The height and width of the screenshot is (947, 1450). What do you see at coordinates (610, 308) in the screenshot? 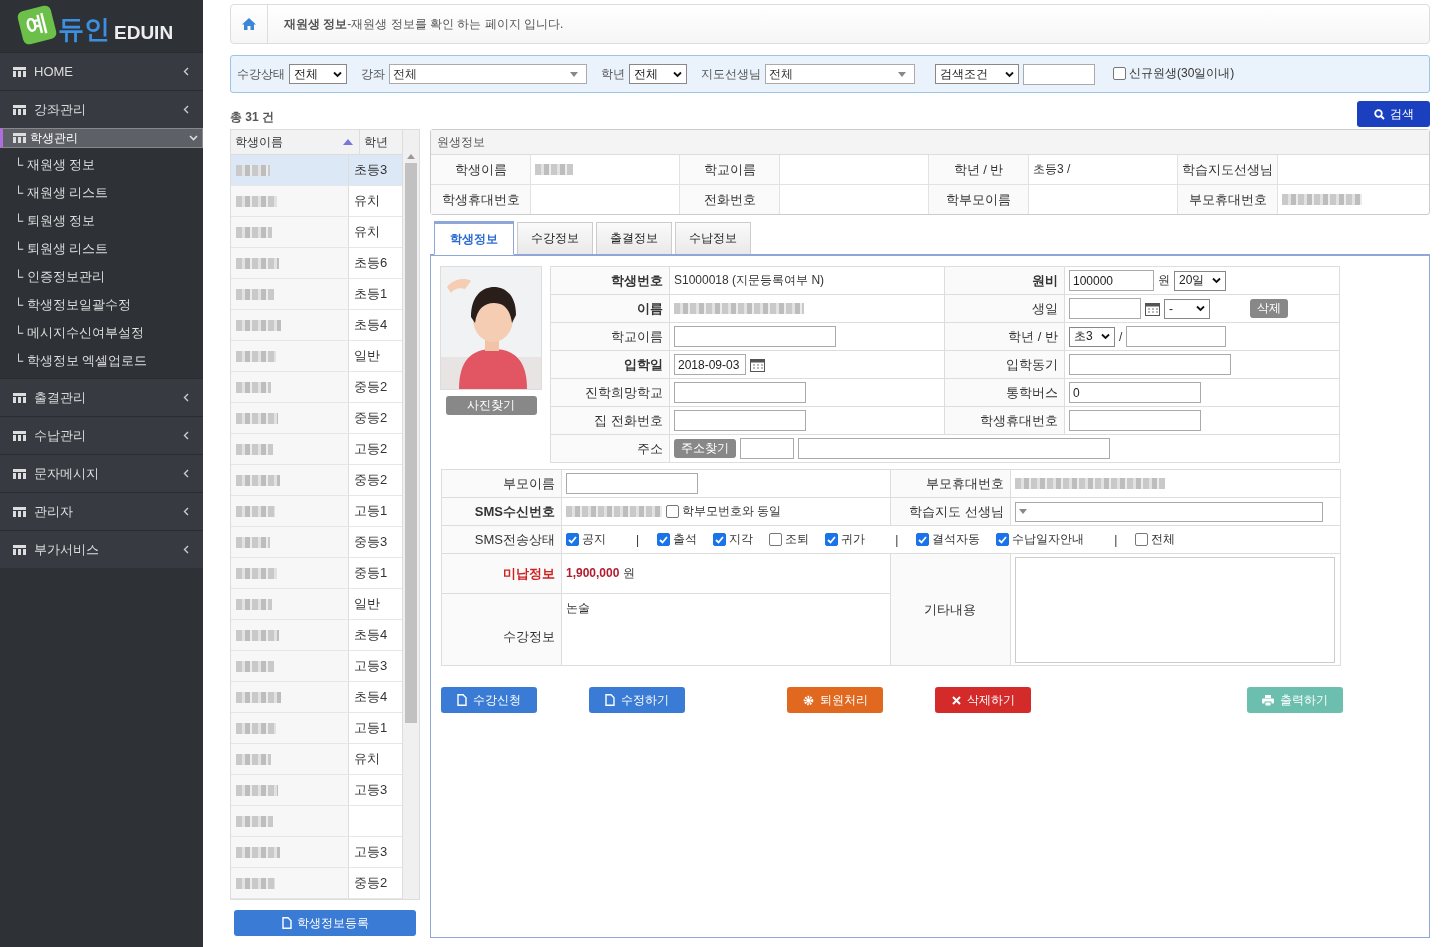
I see `field-label: 이름` at bounding box center [610, 308].